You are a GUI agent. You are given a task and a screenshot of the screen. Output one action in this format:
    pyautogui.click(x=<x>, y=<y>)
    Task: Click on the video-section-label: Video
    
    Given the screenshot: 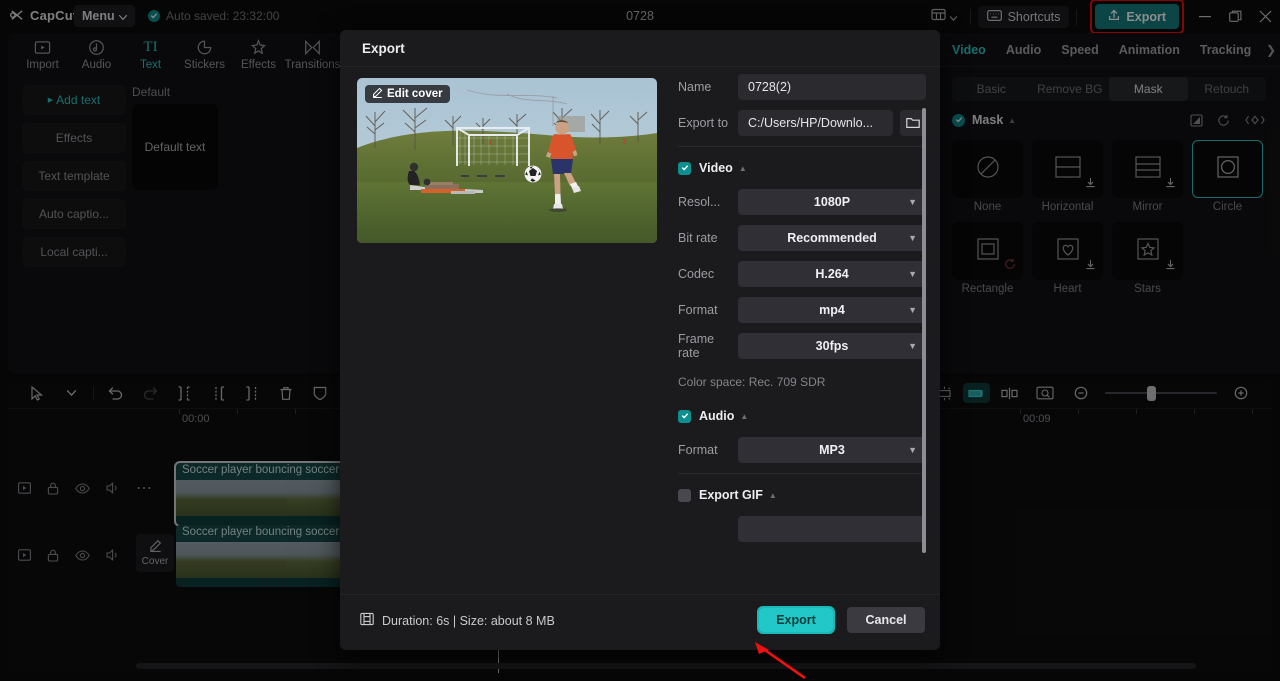 What is the action you would take?
    pyautogui.click(x=716, y=168)
    